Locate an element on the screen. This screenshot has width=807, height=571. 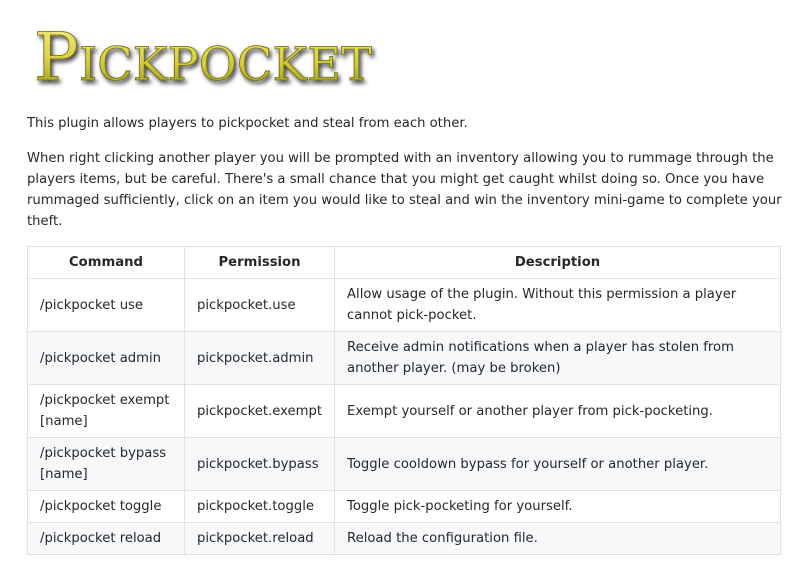
plugin-logo: Pickpocket is located at coordinates (205, 51).